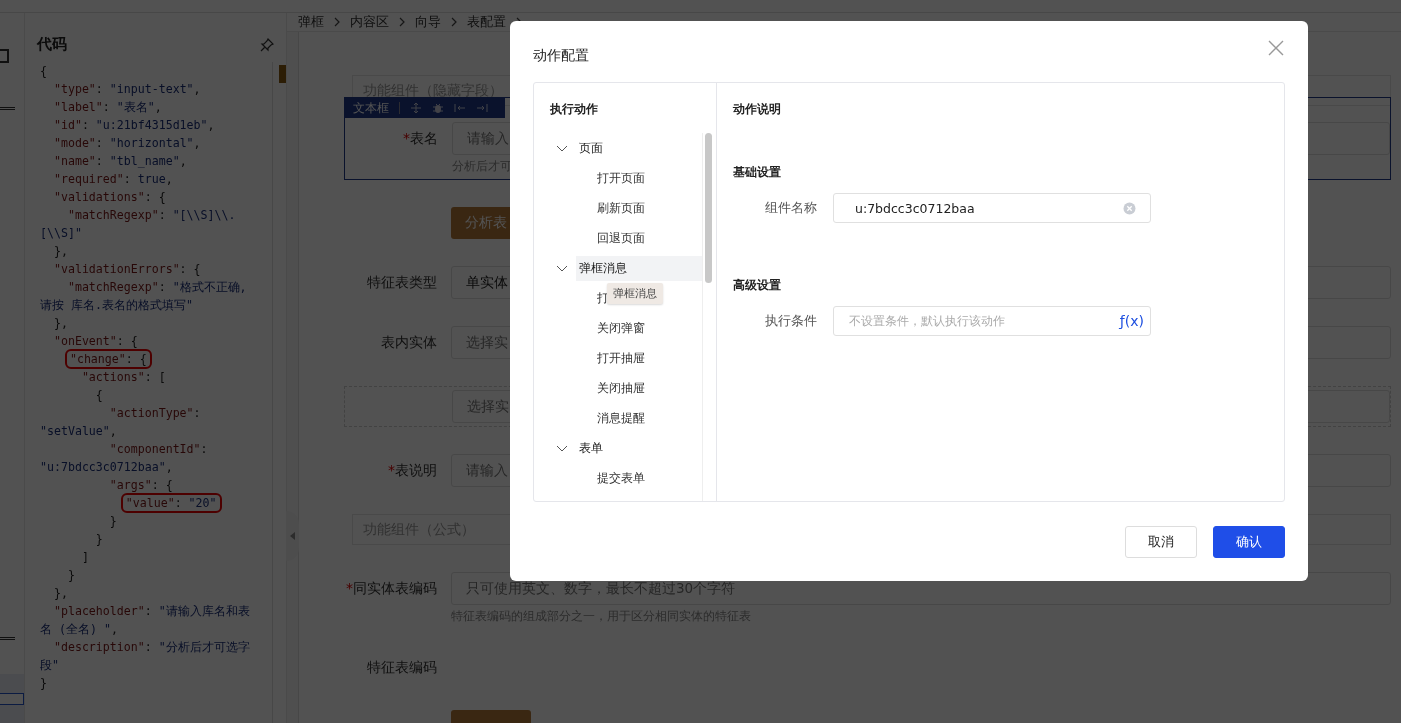 The width and height of the screenshot is (1401, 723). What do you see at coordinates (85, 557) in the screenshot?
I see `code-line: ]` at bounding box center [85, 557].